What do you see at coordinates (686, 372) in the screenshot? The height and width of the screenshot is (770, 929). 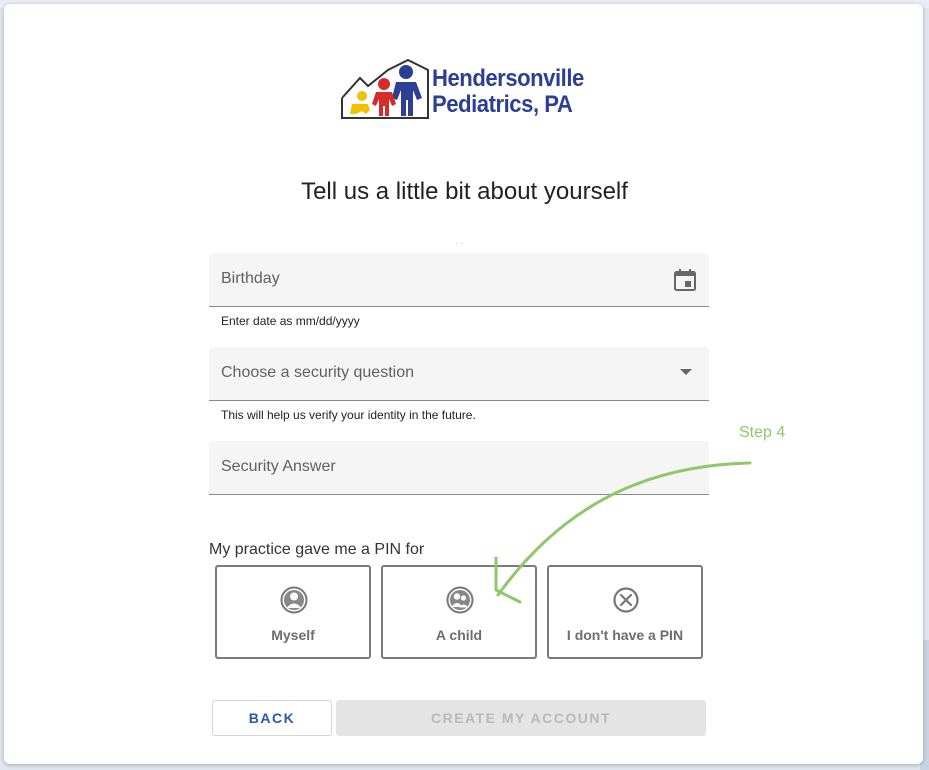 I see `dropdown-arrow-icon` at bounding box center [686, 372].